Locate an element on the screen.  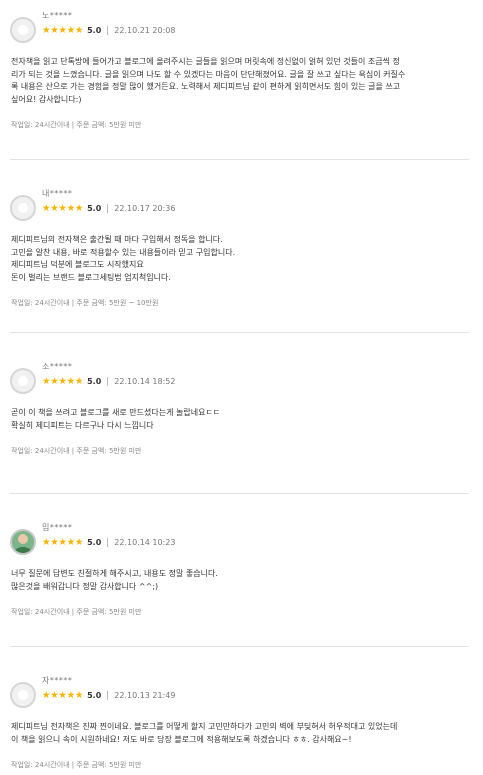
reviewer-name: 자***** is located at coordinates (57, 680).